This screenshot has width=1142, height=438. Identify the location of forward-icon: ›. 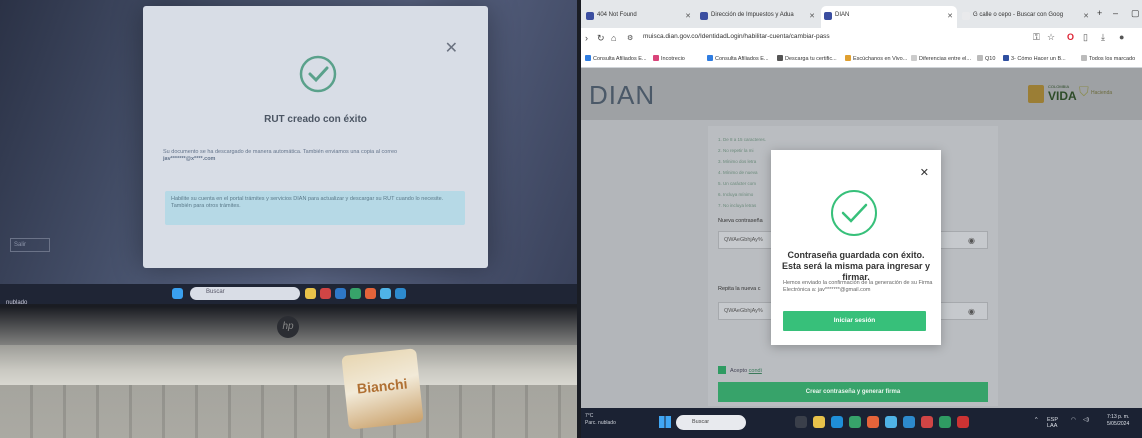
(586, 38).